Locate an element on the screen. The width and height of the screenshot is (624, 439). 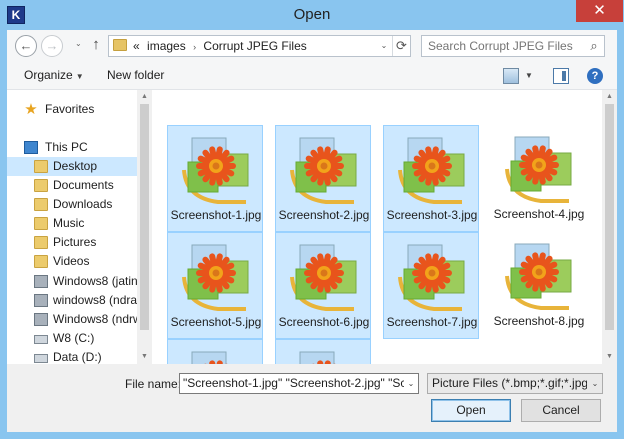
nav-item-desktop: Desktop is located at coordinates (72, 166).